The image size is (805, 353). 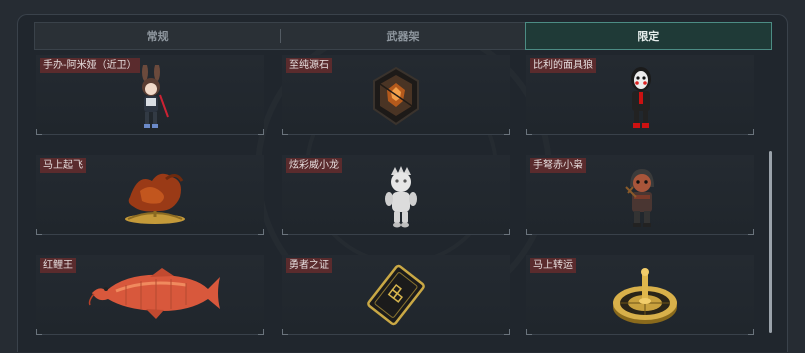 What do you see at coordinates (309, 65) in the screenshot?
I see `item-name-label: 至纯源石` at bounding box center [309, 65].